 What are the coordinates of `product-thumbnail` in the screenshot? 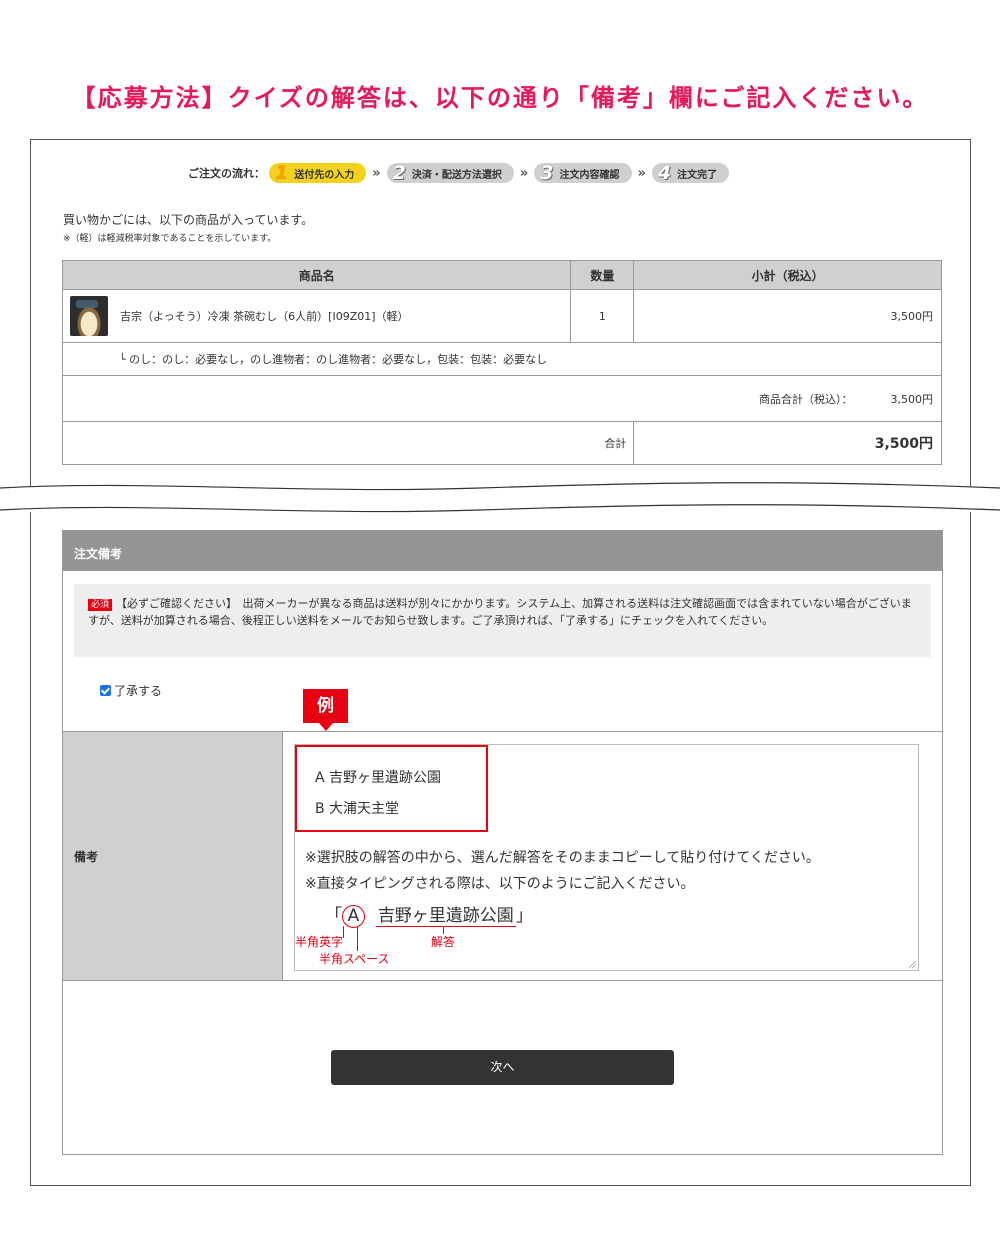 It's located at (89, 316).